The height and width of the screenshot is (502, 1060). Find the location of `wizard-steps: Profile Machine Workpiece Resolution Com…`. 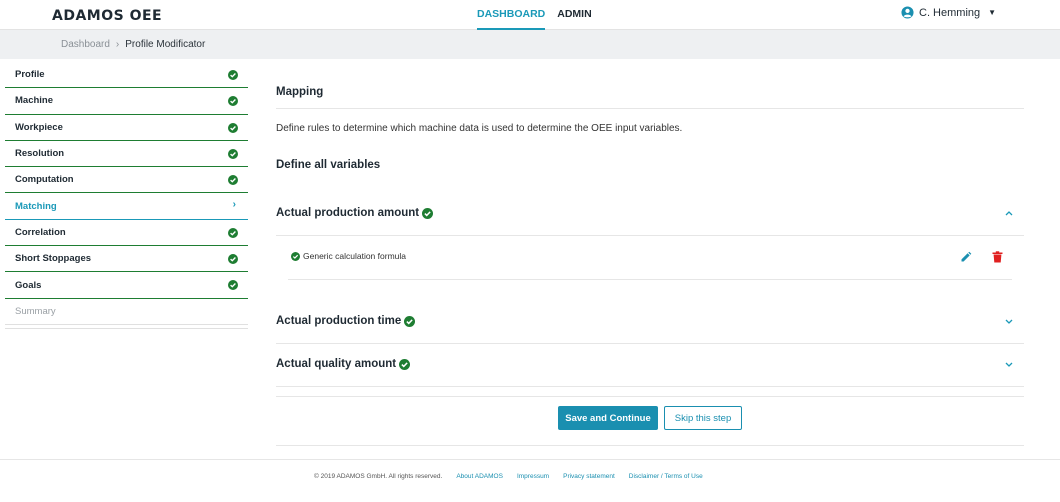

wizard-steps: Profile Machine Workpiece Resolution Com… is located at coordinates (126, 195).